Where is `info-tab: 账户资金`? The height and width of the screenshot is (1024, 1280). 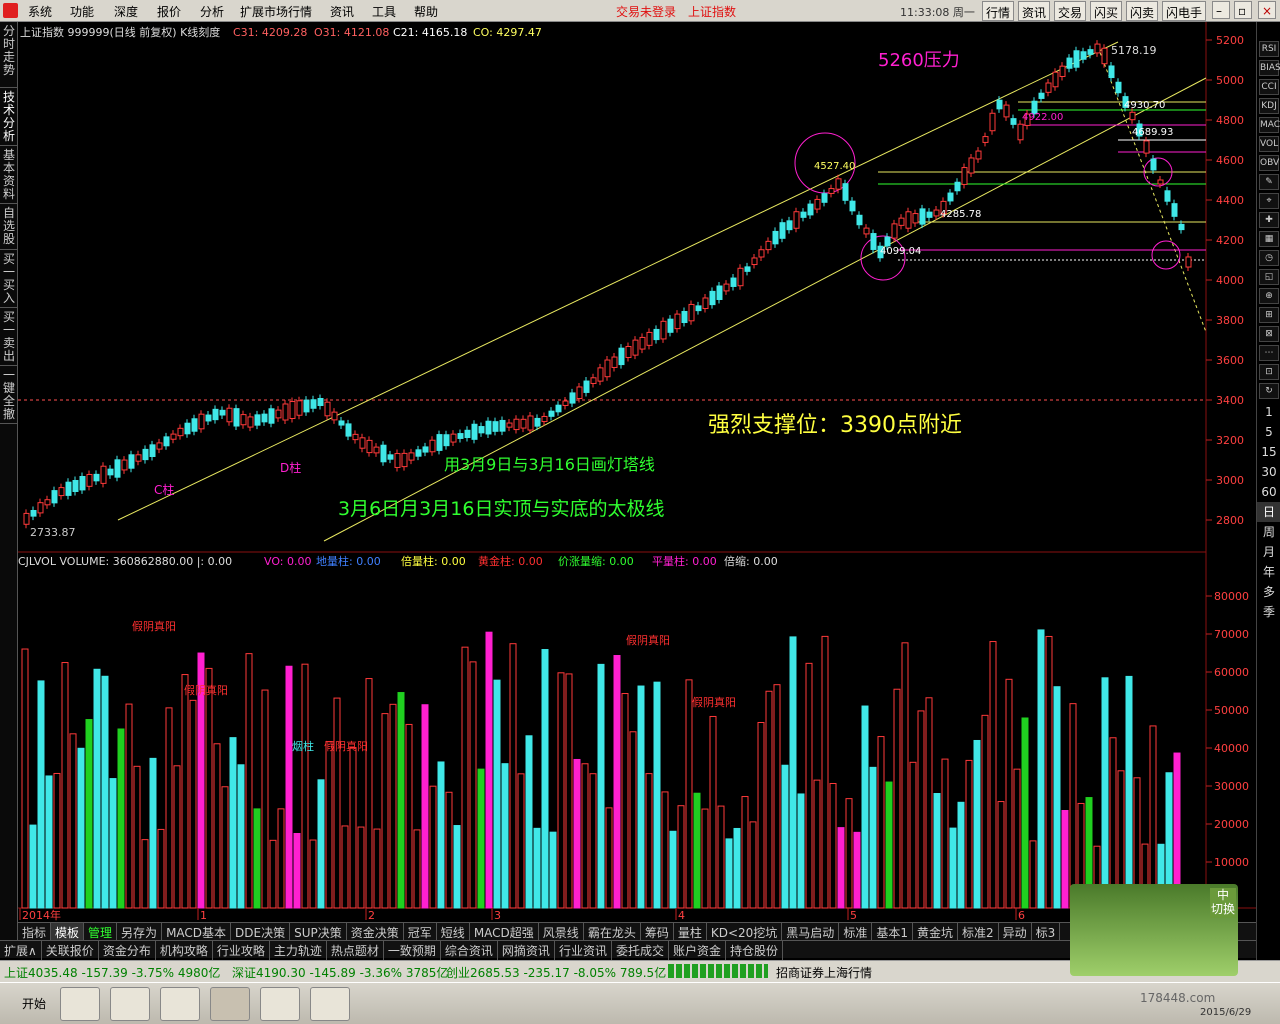 info-tab: 账户资金 is located at coordinates (697, 950).